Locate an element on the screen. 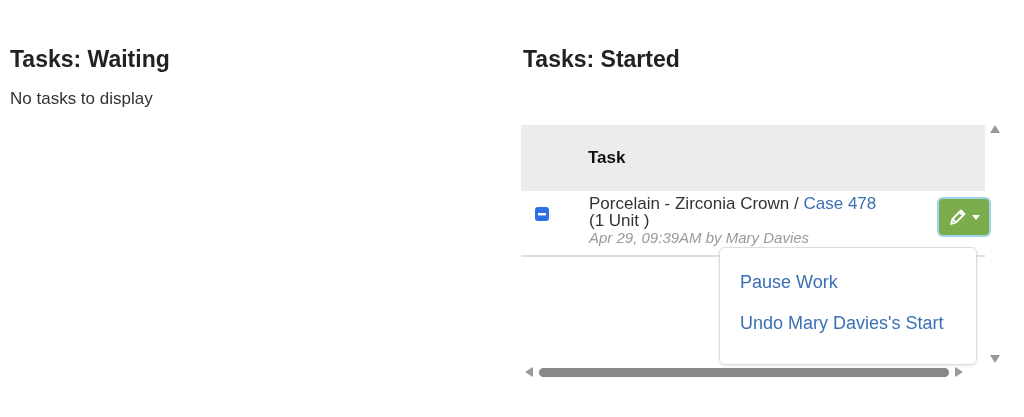 This screenshot has width=1024, height=417. scroll-up-icon is located at coordinates (995, 129).